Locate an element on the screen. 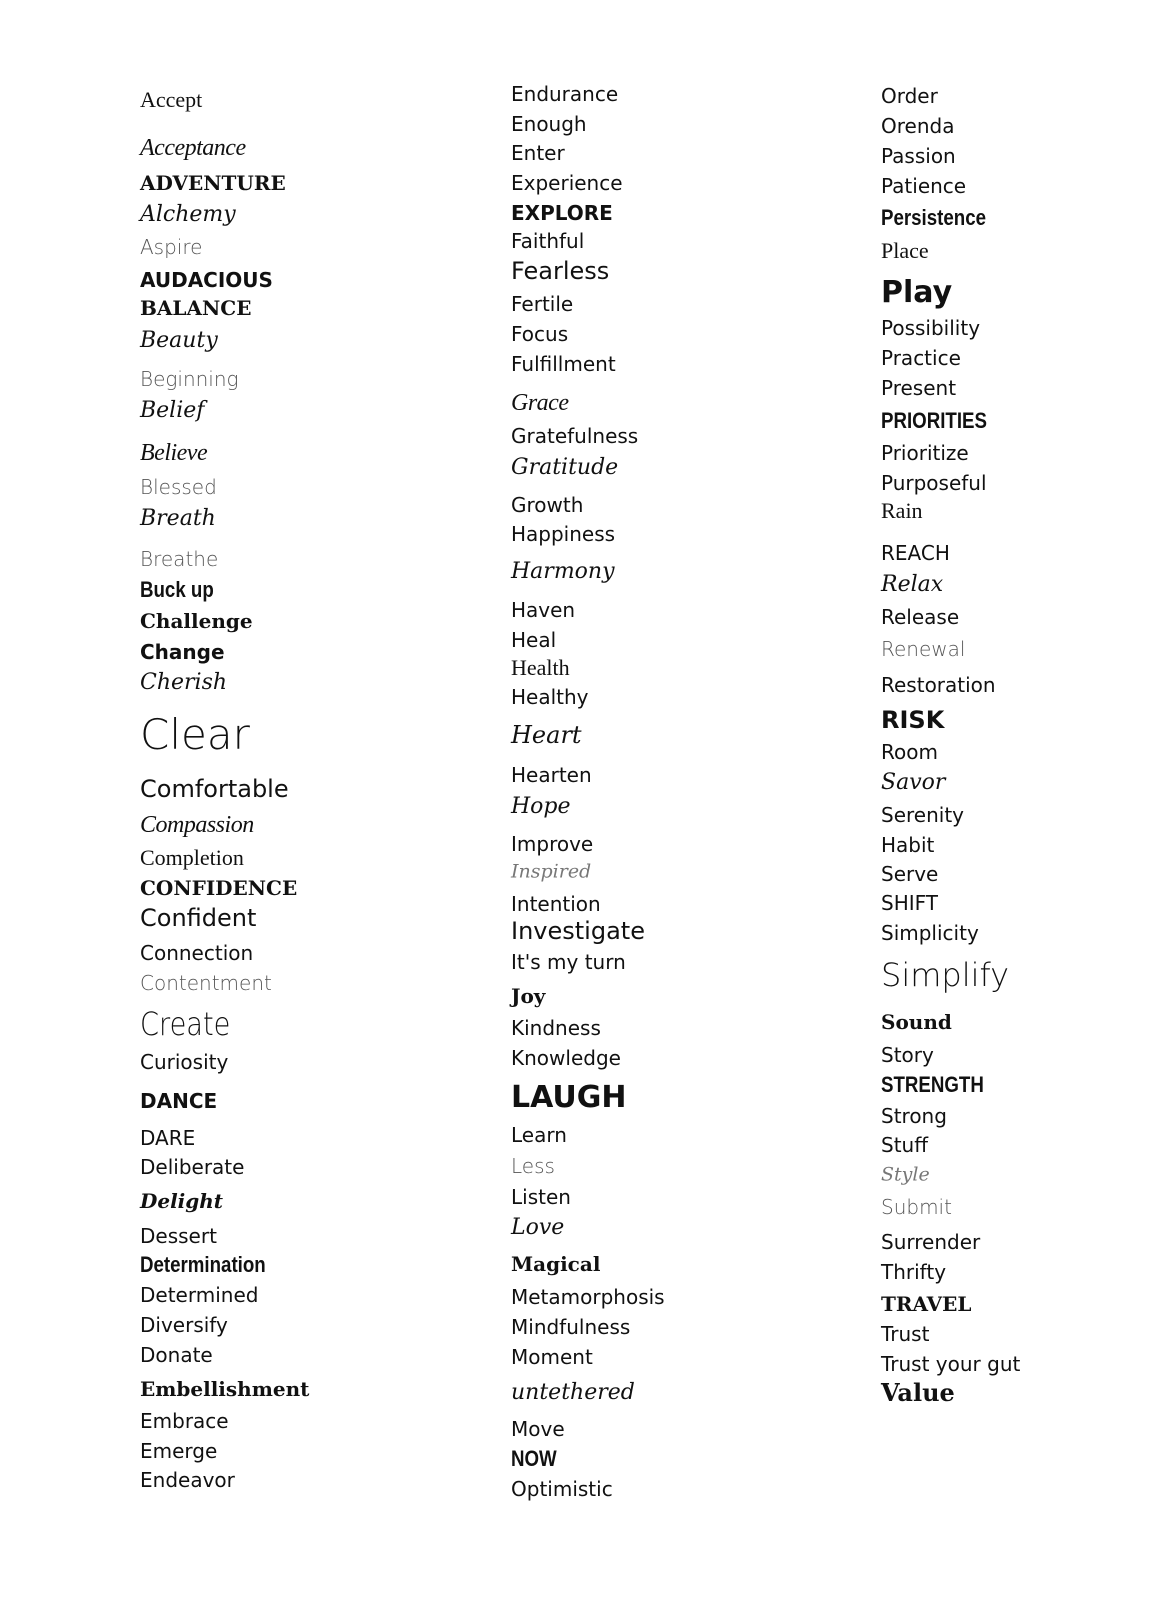 Image resolution: width=1155 pixels, height=1600 pixels. word-item: Surrender is located at coordinates (931, 1242).